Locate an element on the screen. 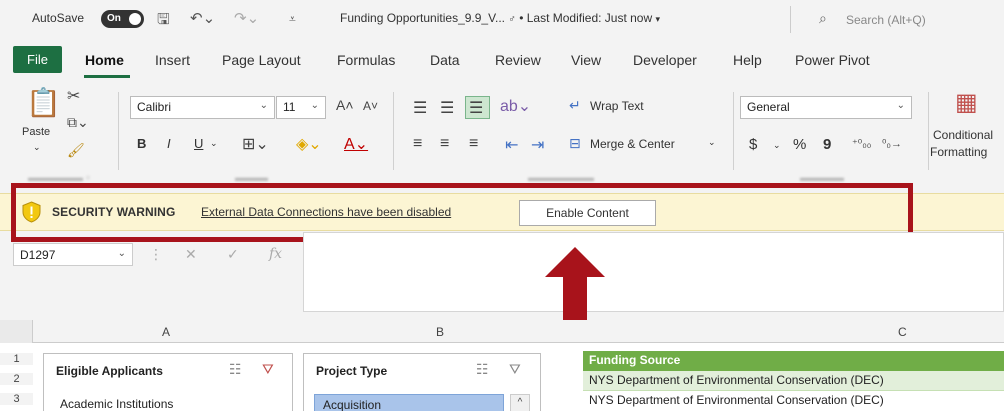 The height and width of the screenshot is (411, 1004). tab-formulas: Formulas is located at coordinates (366, 60).